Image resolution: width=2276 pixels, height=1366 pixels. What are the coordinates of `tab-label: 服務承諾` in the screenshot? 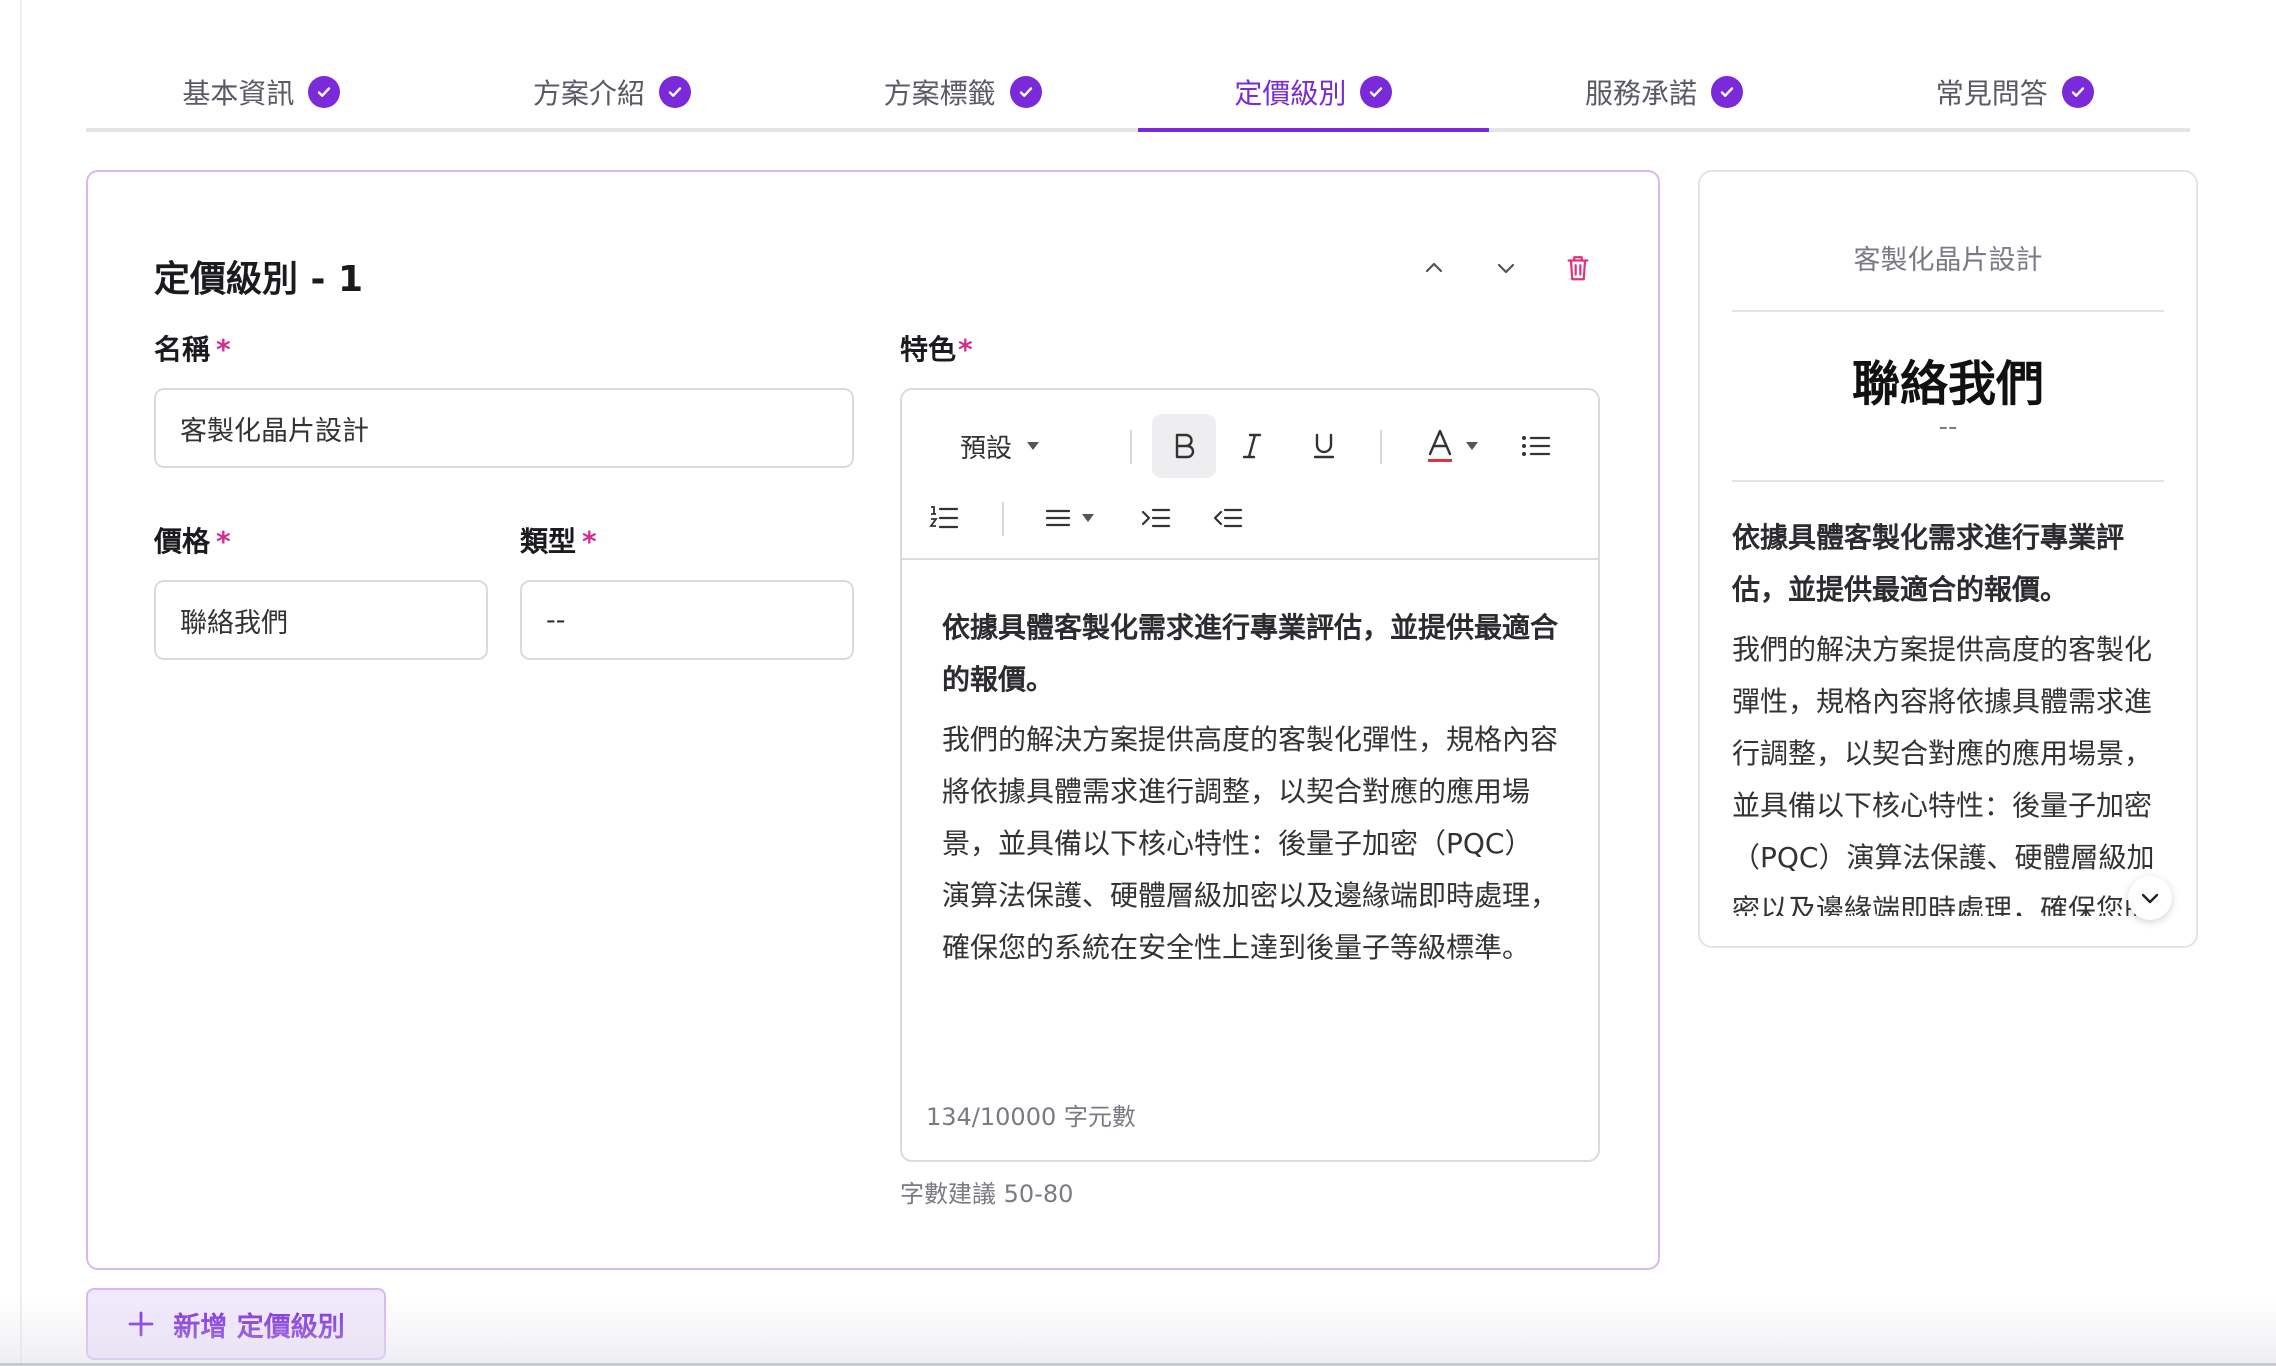 It's located at (1641, 93).